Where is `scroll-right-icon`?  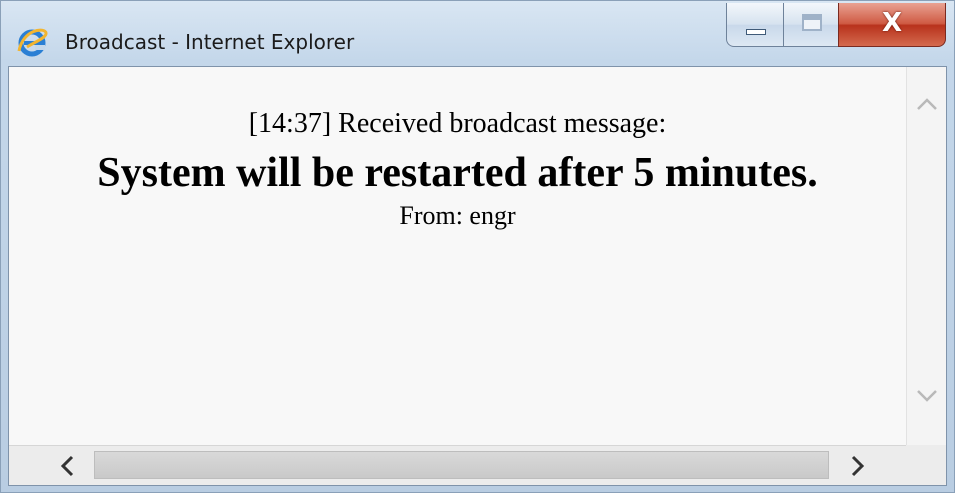 scroll-right-icon is located at coordinates (857, 466).